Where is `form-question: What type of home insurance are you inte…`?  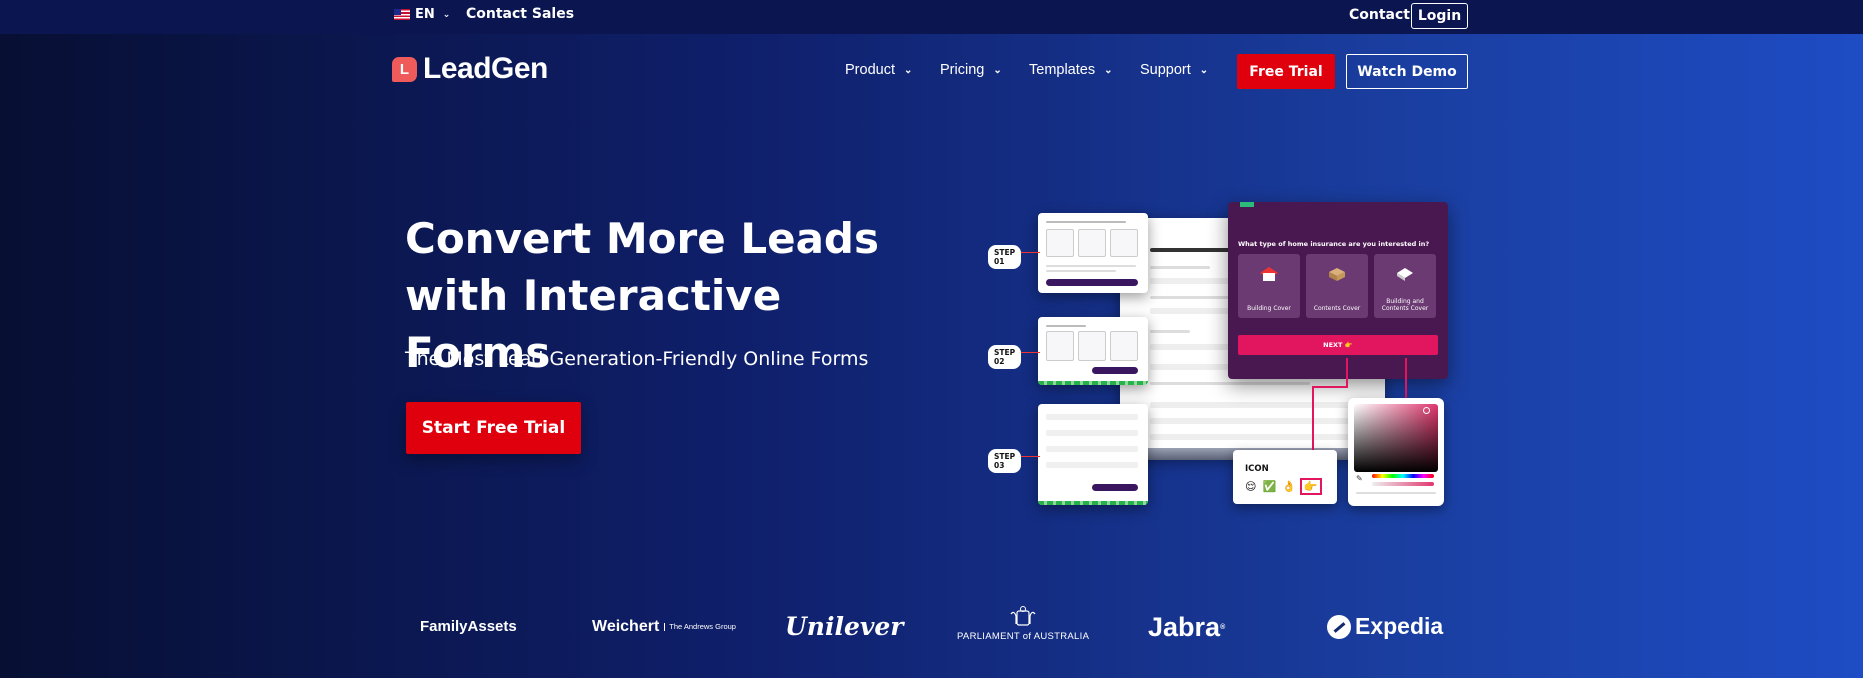 form-question: What type of home insurance are you inte… is located at coordinates (1334, 244).